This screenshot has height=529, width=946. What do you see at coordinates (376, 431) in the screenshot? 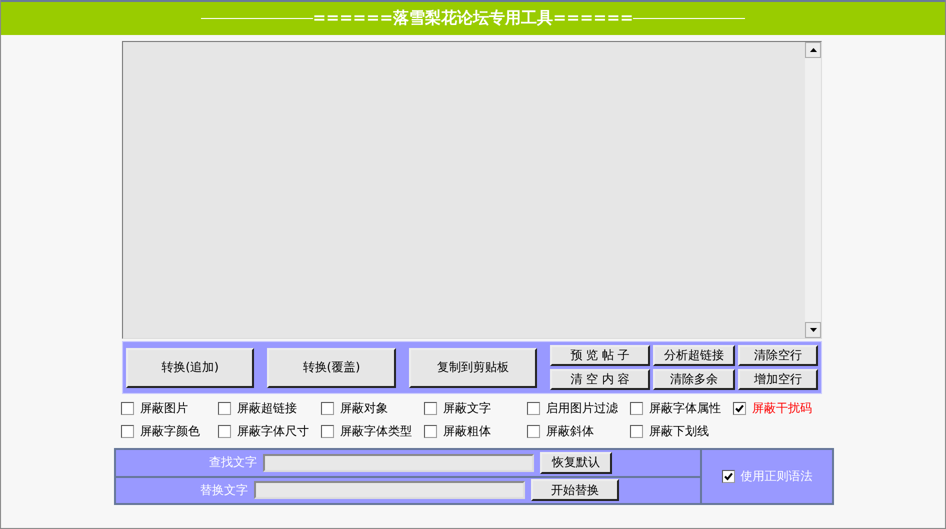
I see `option-label: 屏蔽字体类型` at bounding box center [376, 431].